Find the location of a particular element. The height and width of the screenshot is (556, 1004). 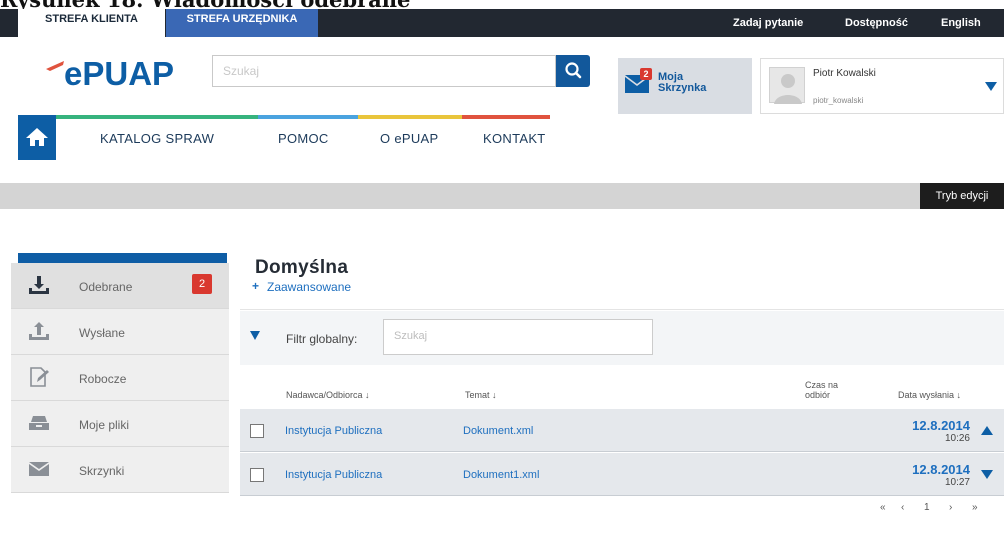

nav-kontakt: KONTAKT is located at coordinates (514, 138).